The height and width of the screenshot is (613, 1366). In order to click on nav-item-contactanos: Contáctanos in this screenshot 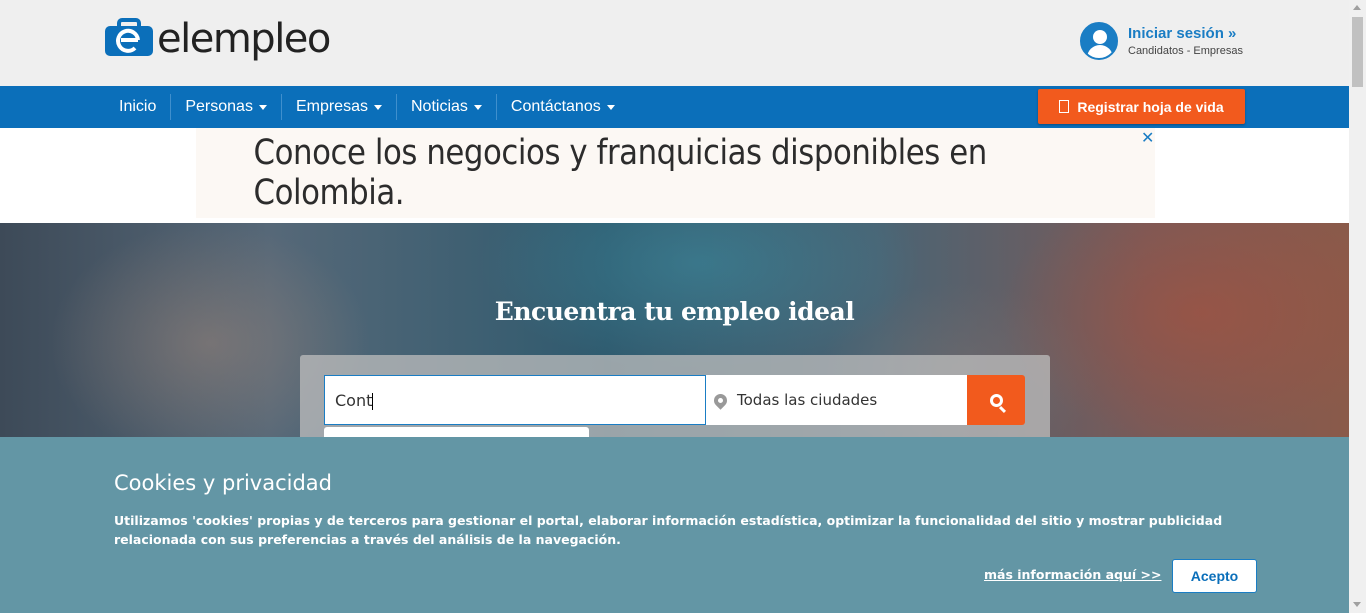, I will do `click(563, 107)`.